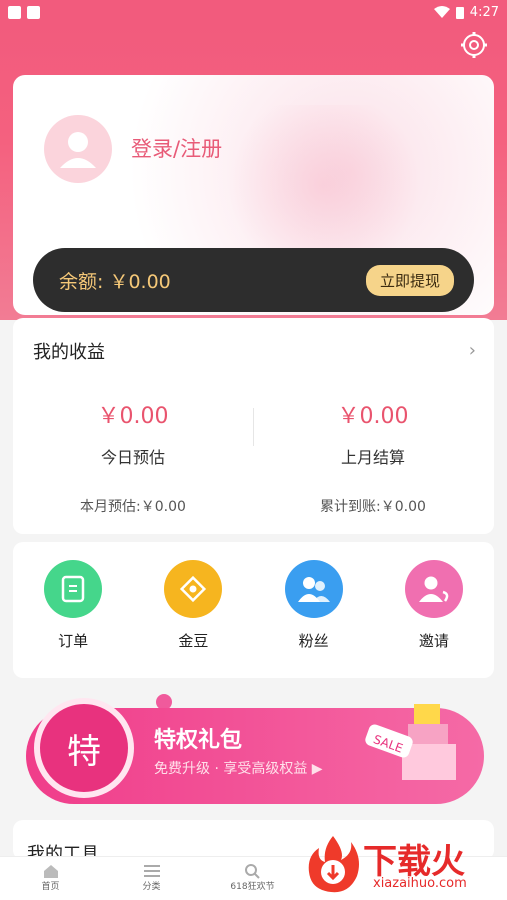 The height and width of the screenshot is (900, 507). I want to click on earnings-title: 我的收益, so click(69, 352).